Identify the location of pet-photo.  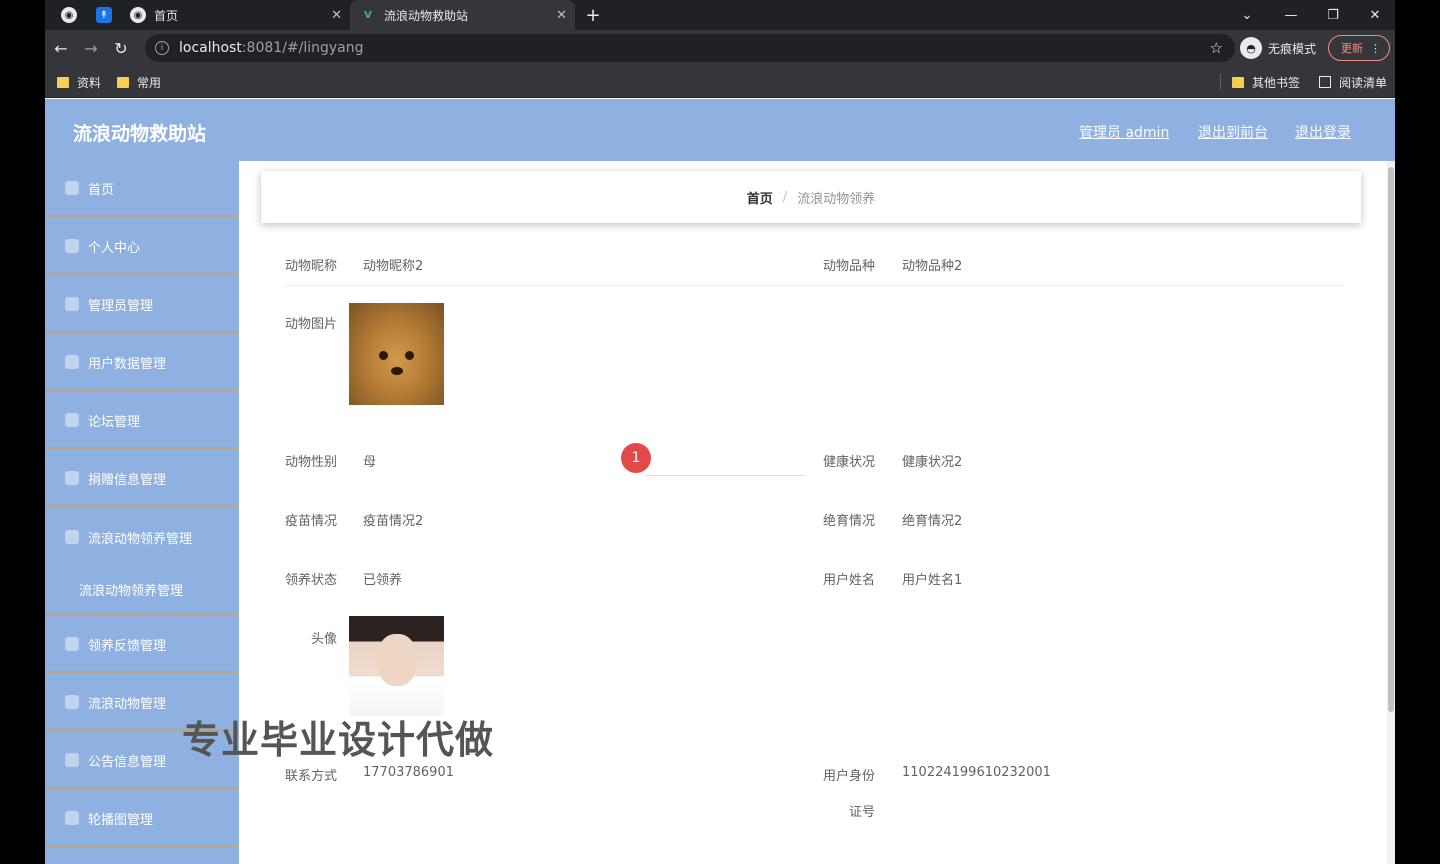
(396, 354).